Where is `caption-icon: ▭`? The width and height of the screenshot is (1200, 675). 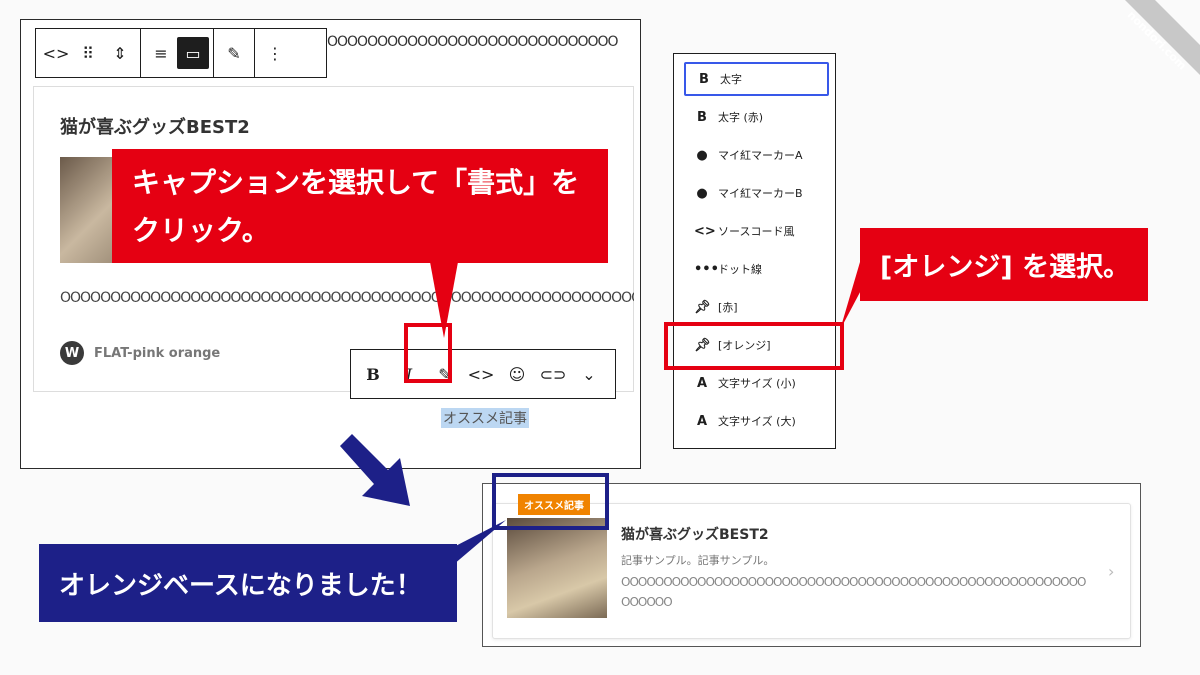
caption-icon: ▭ is located at coordinates (193, 53).